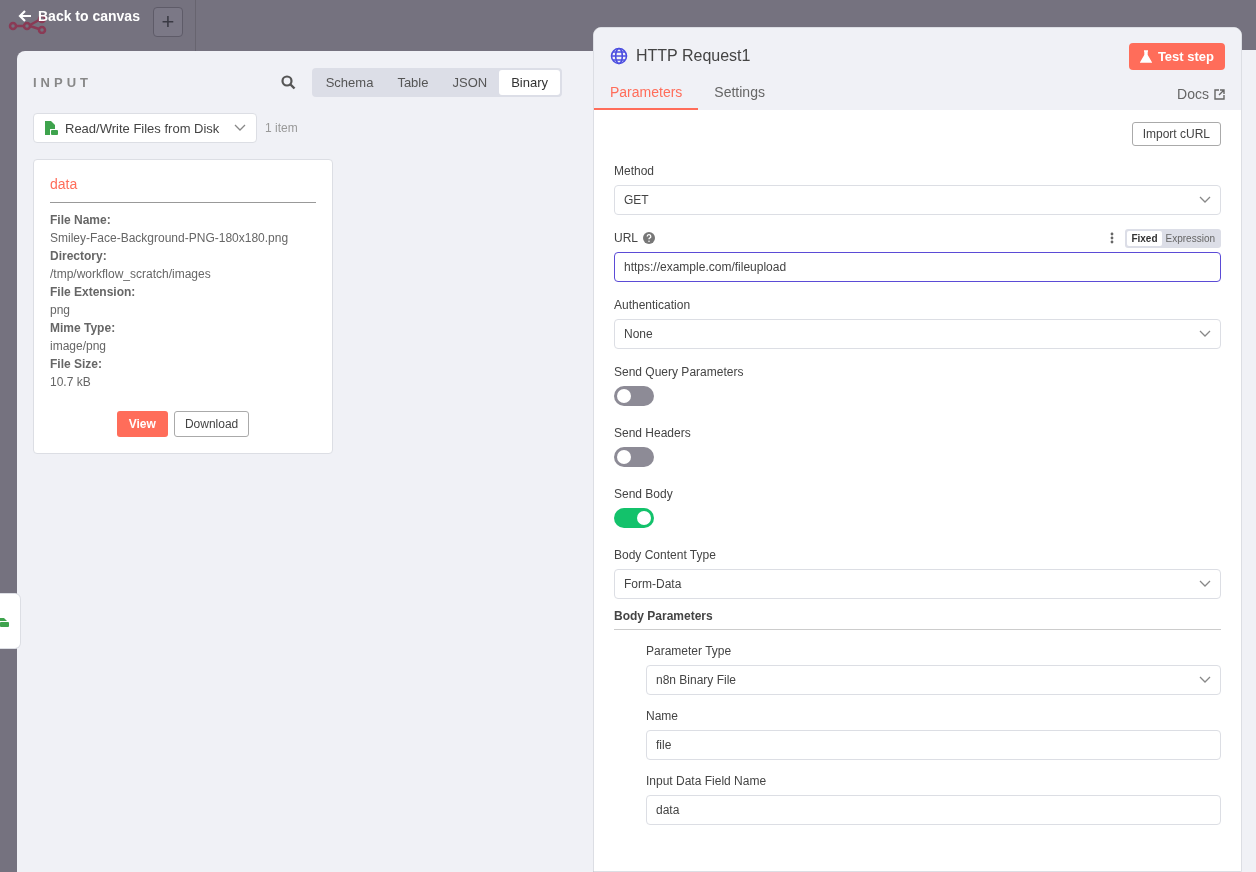 The height and width of the screenshot is (872, 1256). I want to click on section-heading: Body Parameters, so click(664, 616).